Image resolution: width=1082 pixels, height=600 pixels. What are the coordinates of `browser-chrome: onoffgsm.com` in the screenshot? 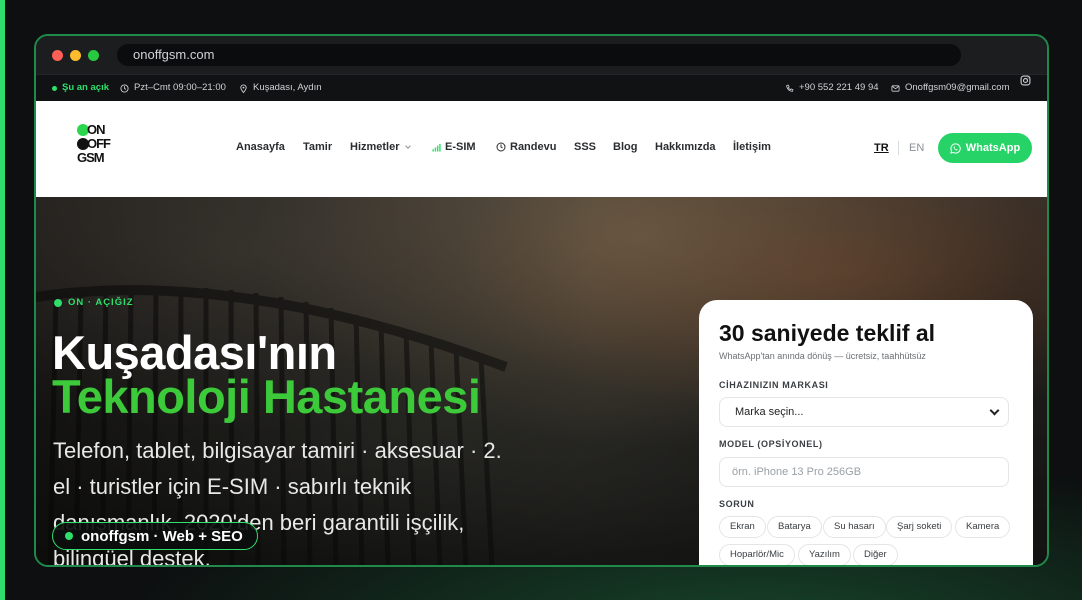 It's located at (541, 55).